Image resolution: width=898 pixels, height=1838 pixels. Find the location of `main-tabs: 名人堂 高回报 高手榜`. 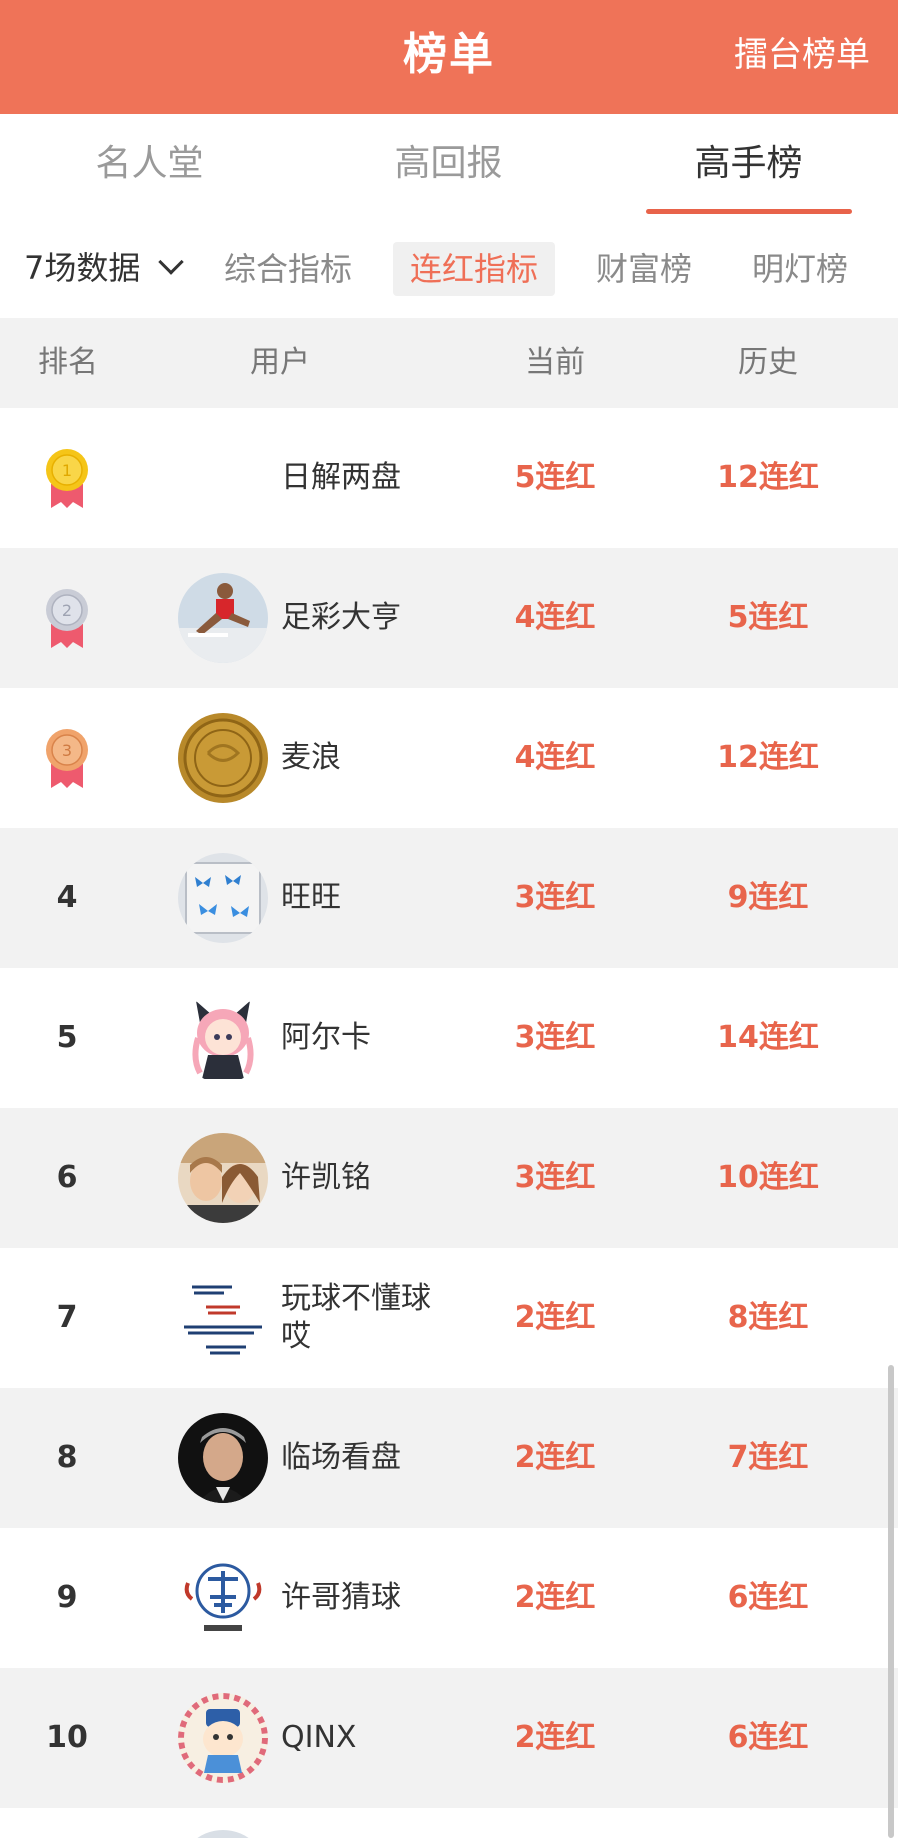

main-tabs: 名人堂 高回报 高手榜 is located at coordinates (449, 166).